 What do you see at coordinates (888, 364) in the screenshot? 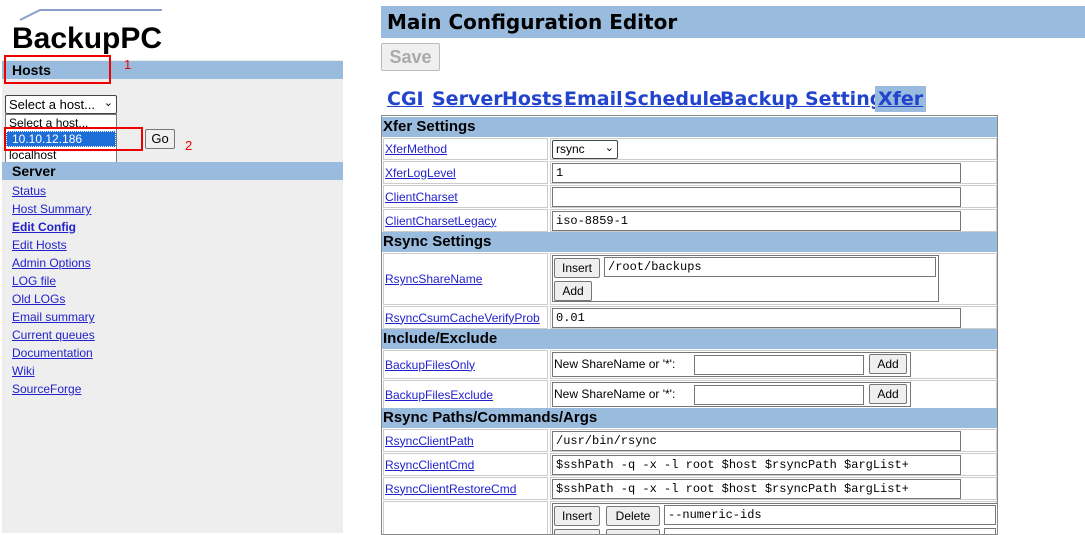
I see `backup-files-only-add-button: Add` at bounding box center [888, 364].